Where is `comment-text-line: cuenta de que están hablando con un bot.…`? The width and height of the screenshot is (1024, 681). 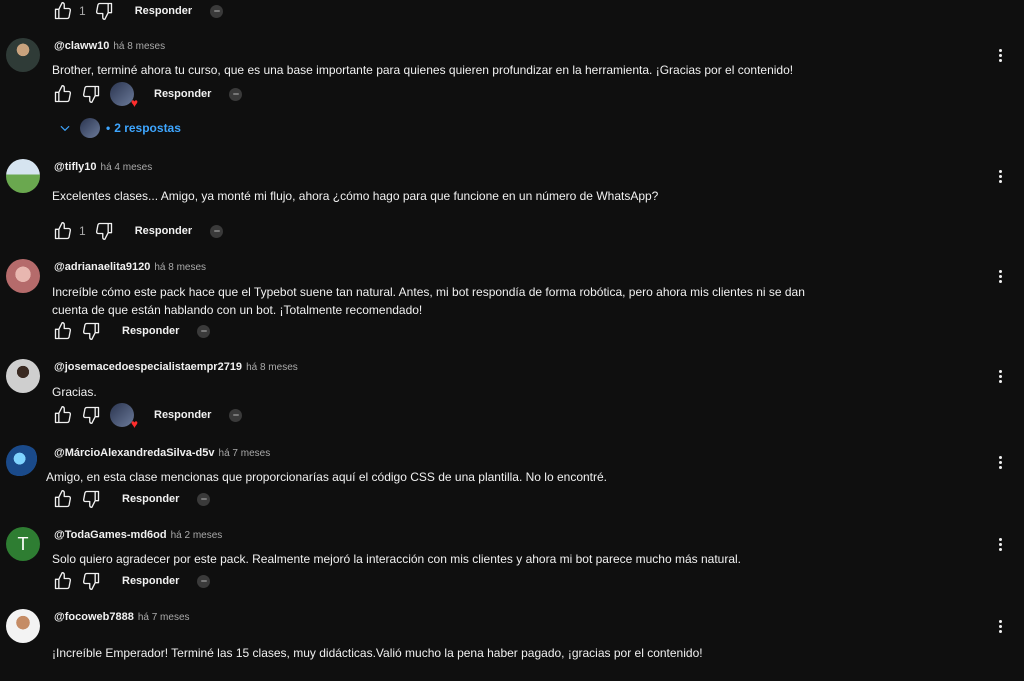 comment-text-line: cuenta de que están hablando con un bot.… is located at coordinates (237, 310).